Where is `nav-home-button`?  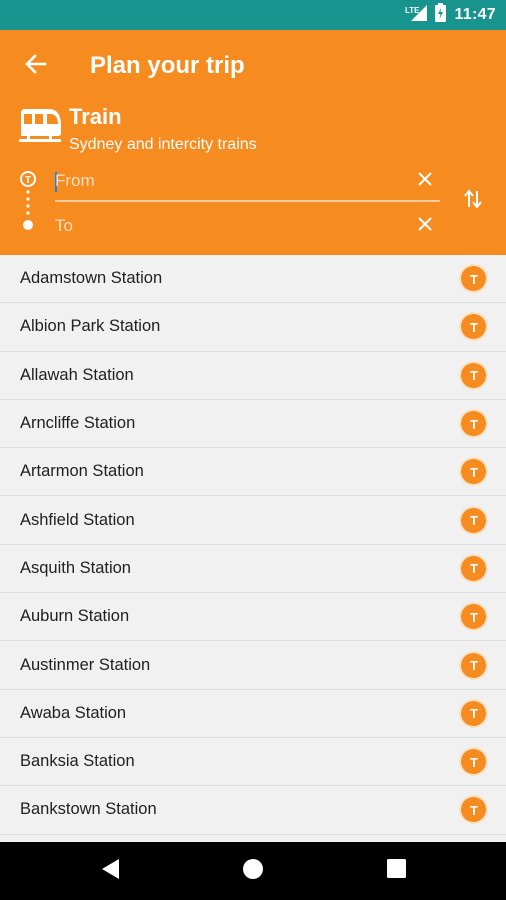 nav-home-button is located at coordinates (253, 871).